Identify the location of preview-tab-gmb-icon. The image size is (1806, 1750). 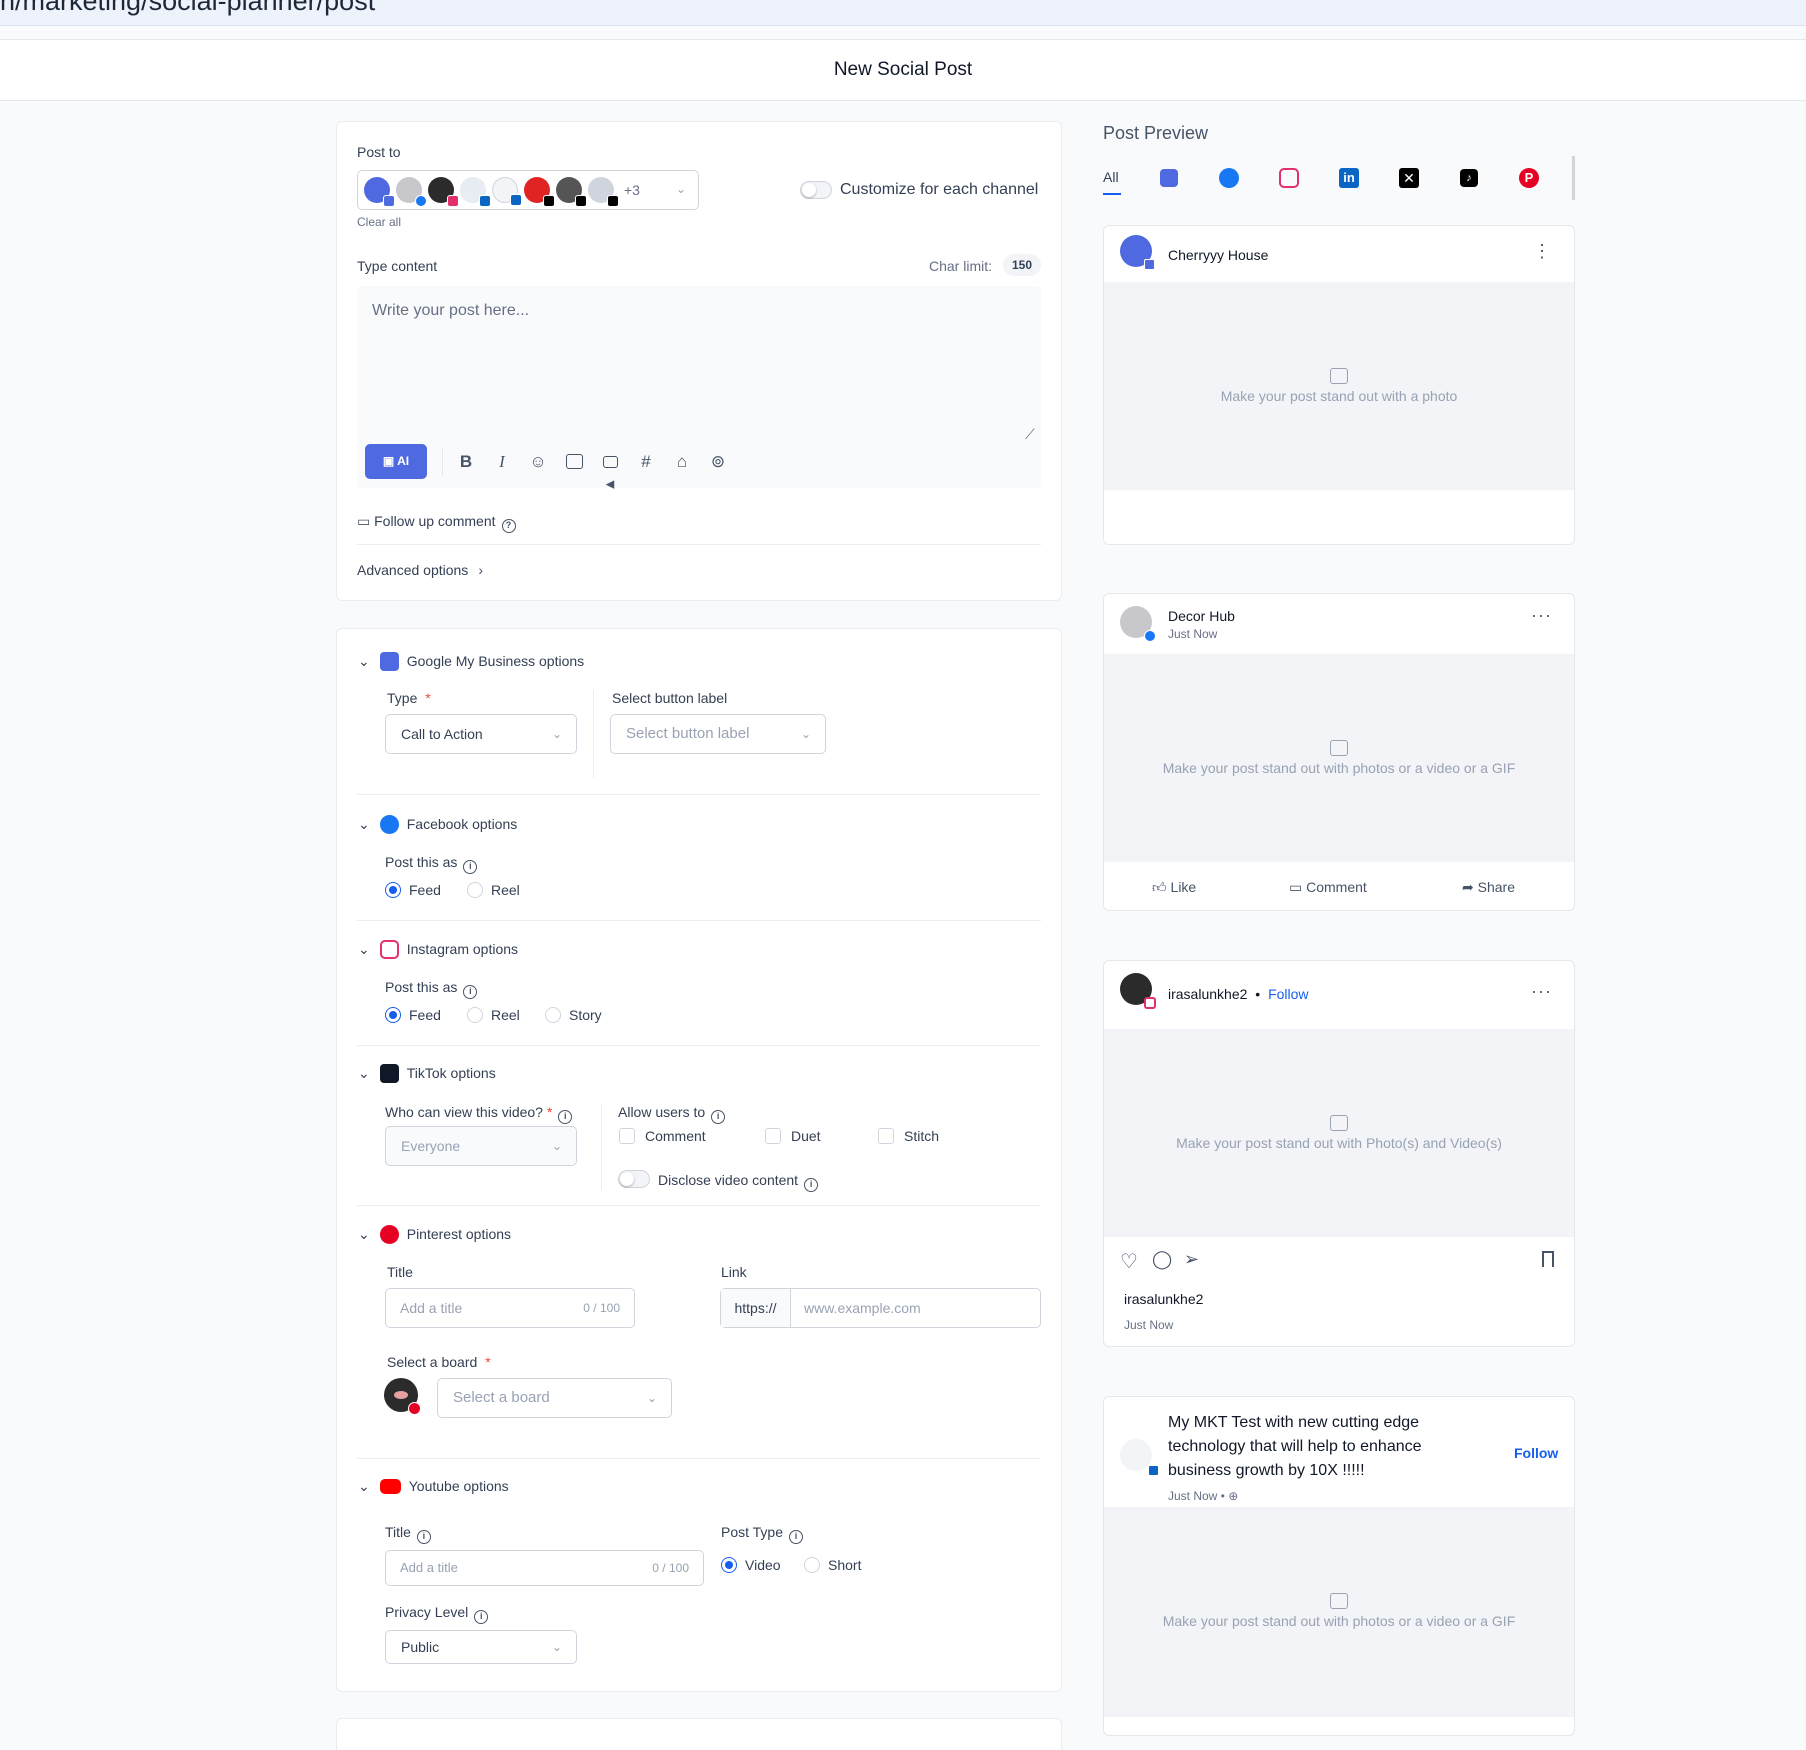
(1169, 178).